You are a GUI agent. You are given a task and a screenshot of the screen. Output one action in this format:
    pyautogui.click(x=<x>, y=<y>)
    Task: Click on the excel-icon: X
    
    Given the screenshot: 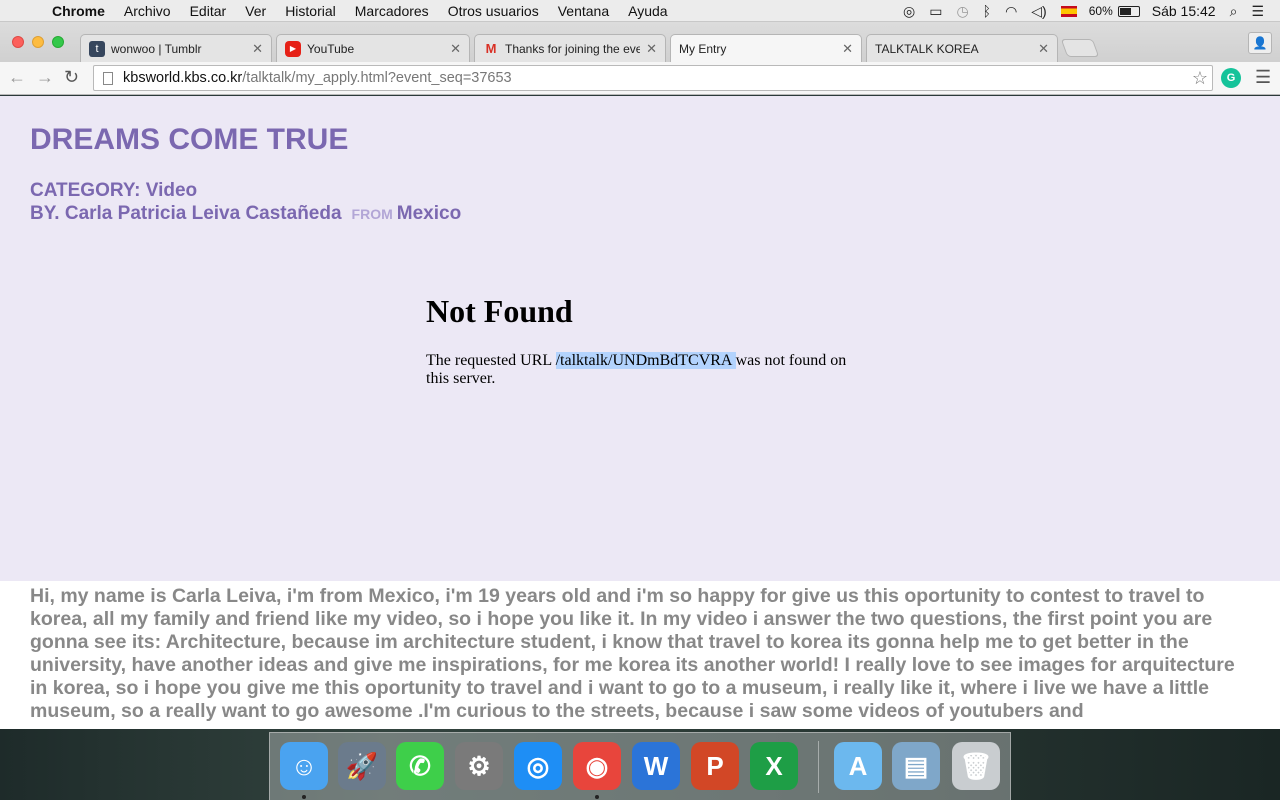 What is the action you would take?
    pyautogui.click(x=774, y=766)
    